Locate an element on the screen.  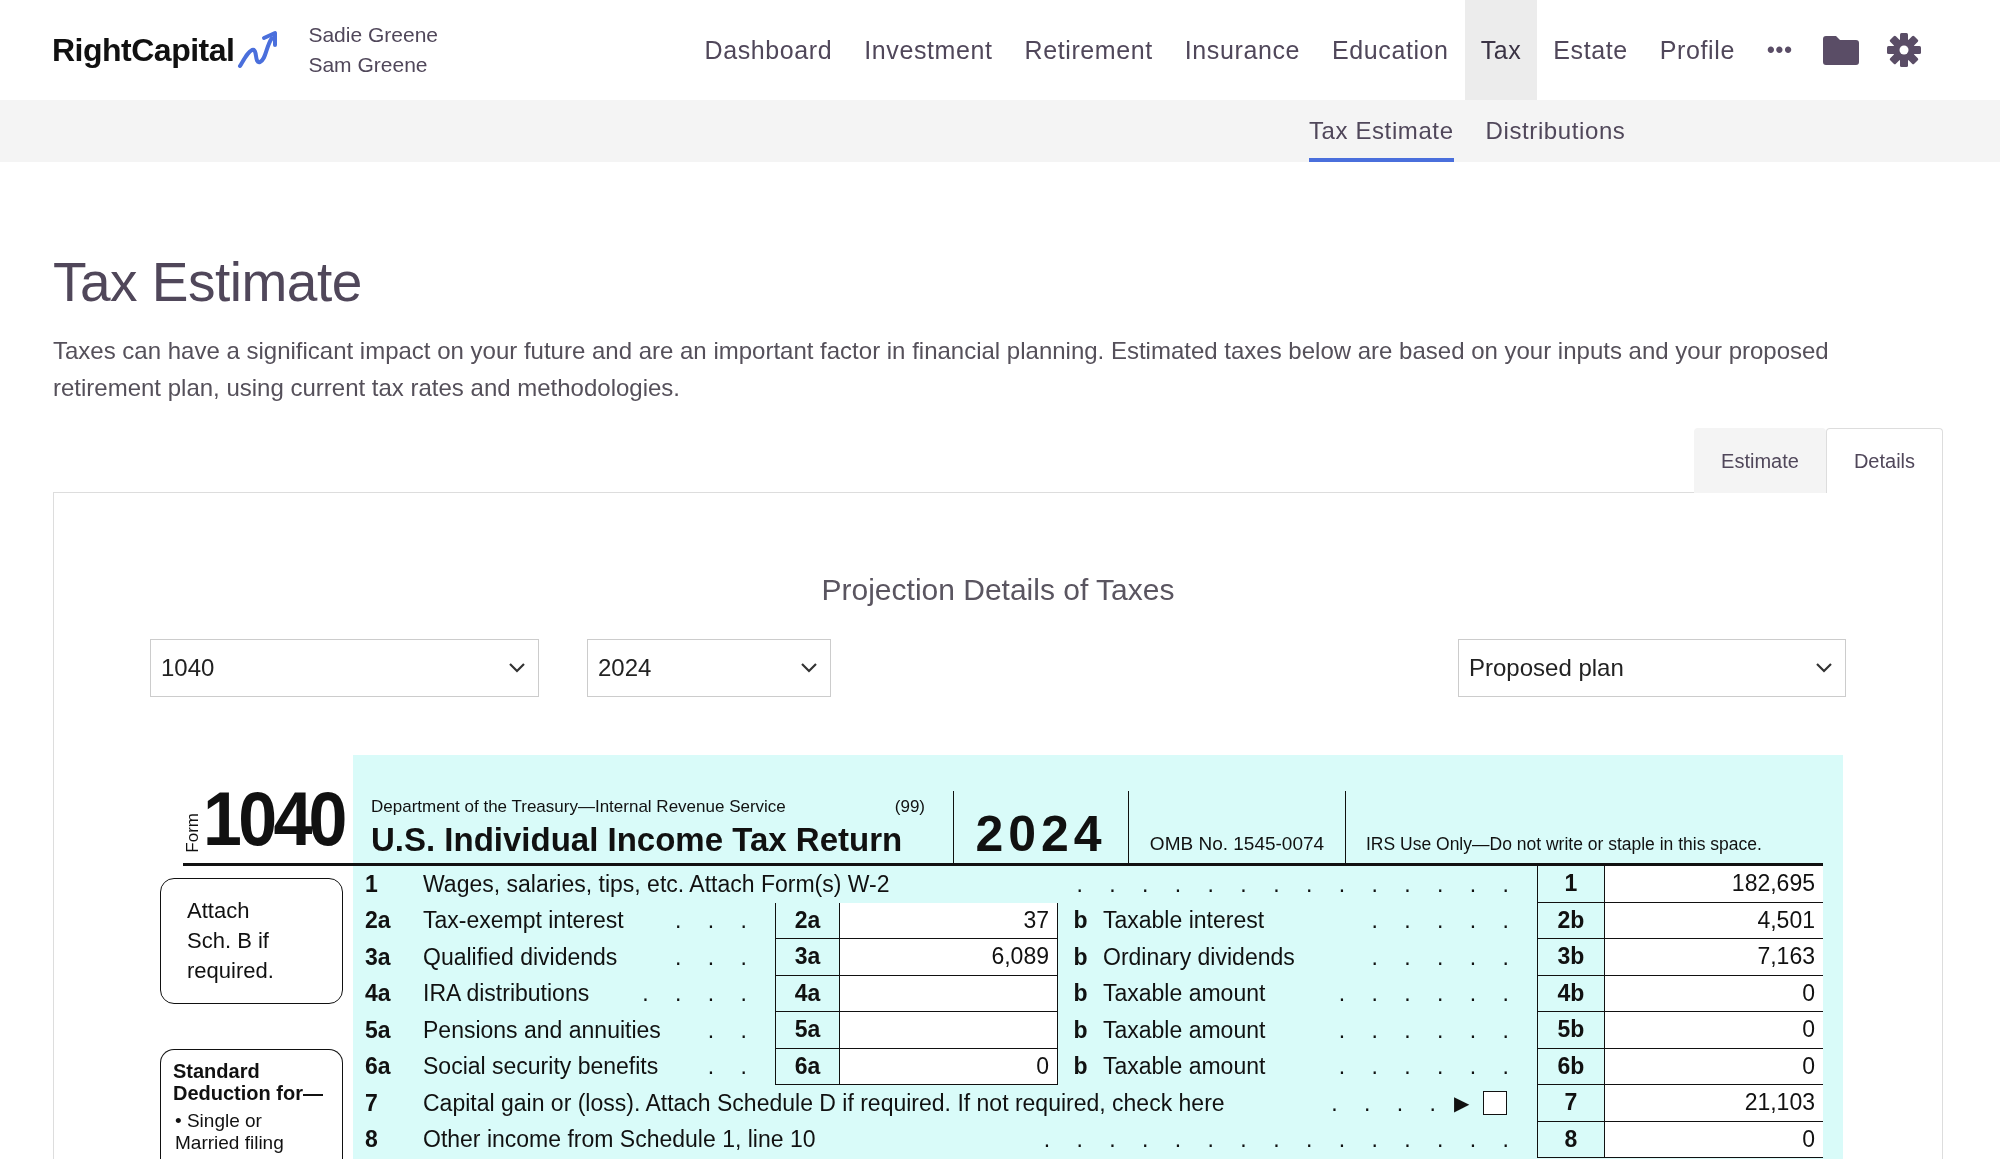
callout-heading: Standard Deduction for— is located at coordinates (248, 1081).